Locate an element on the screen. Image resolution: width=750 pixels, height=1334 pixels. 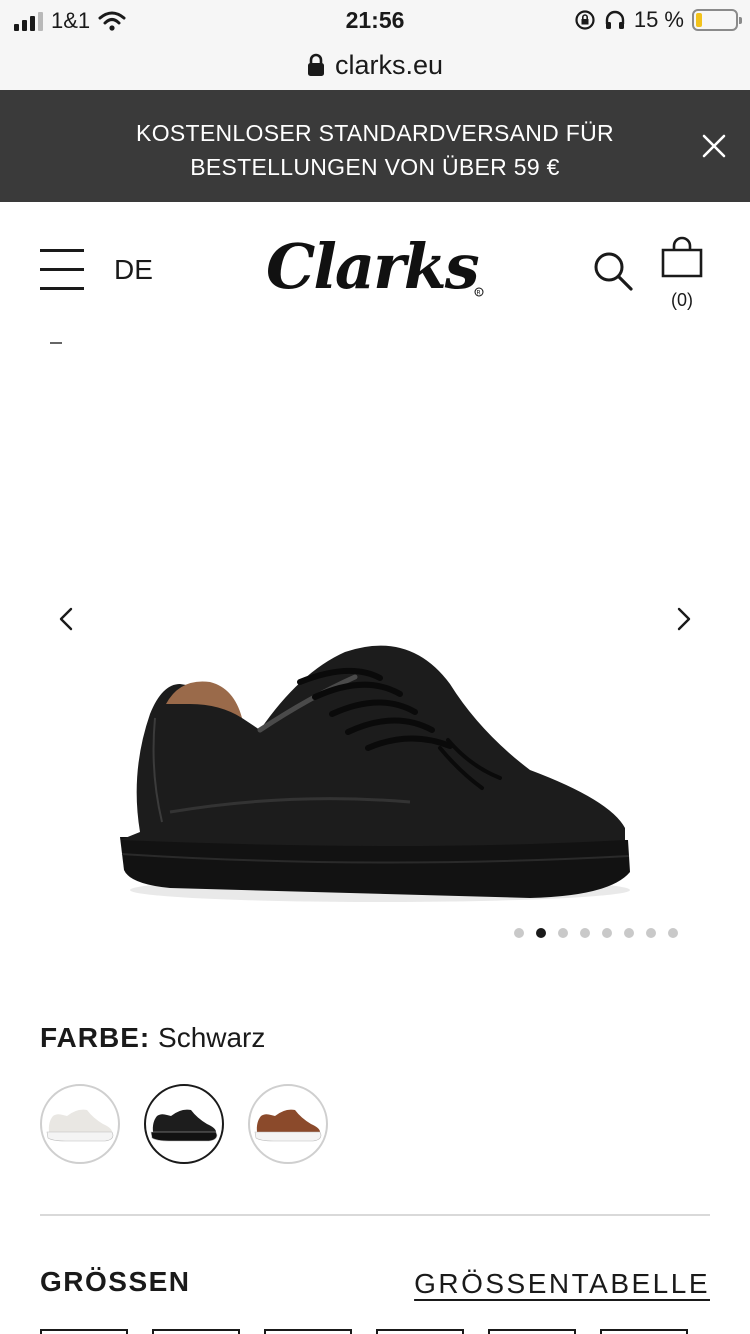
url-domain: clarks.eu is located at coordinates (389, 64).